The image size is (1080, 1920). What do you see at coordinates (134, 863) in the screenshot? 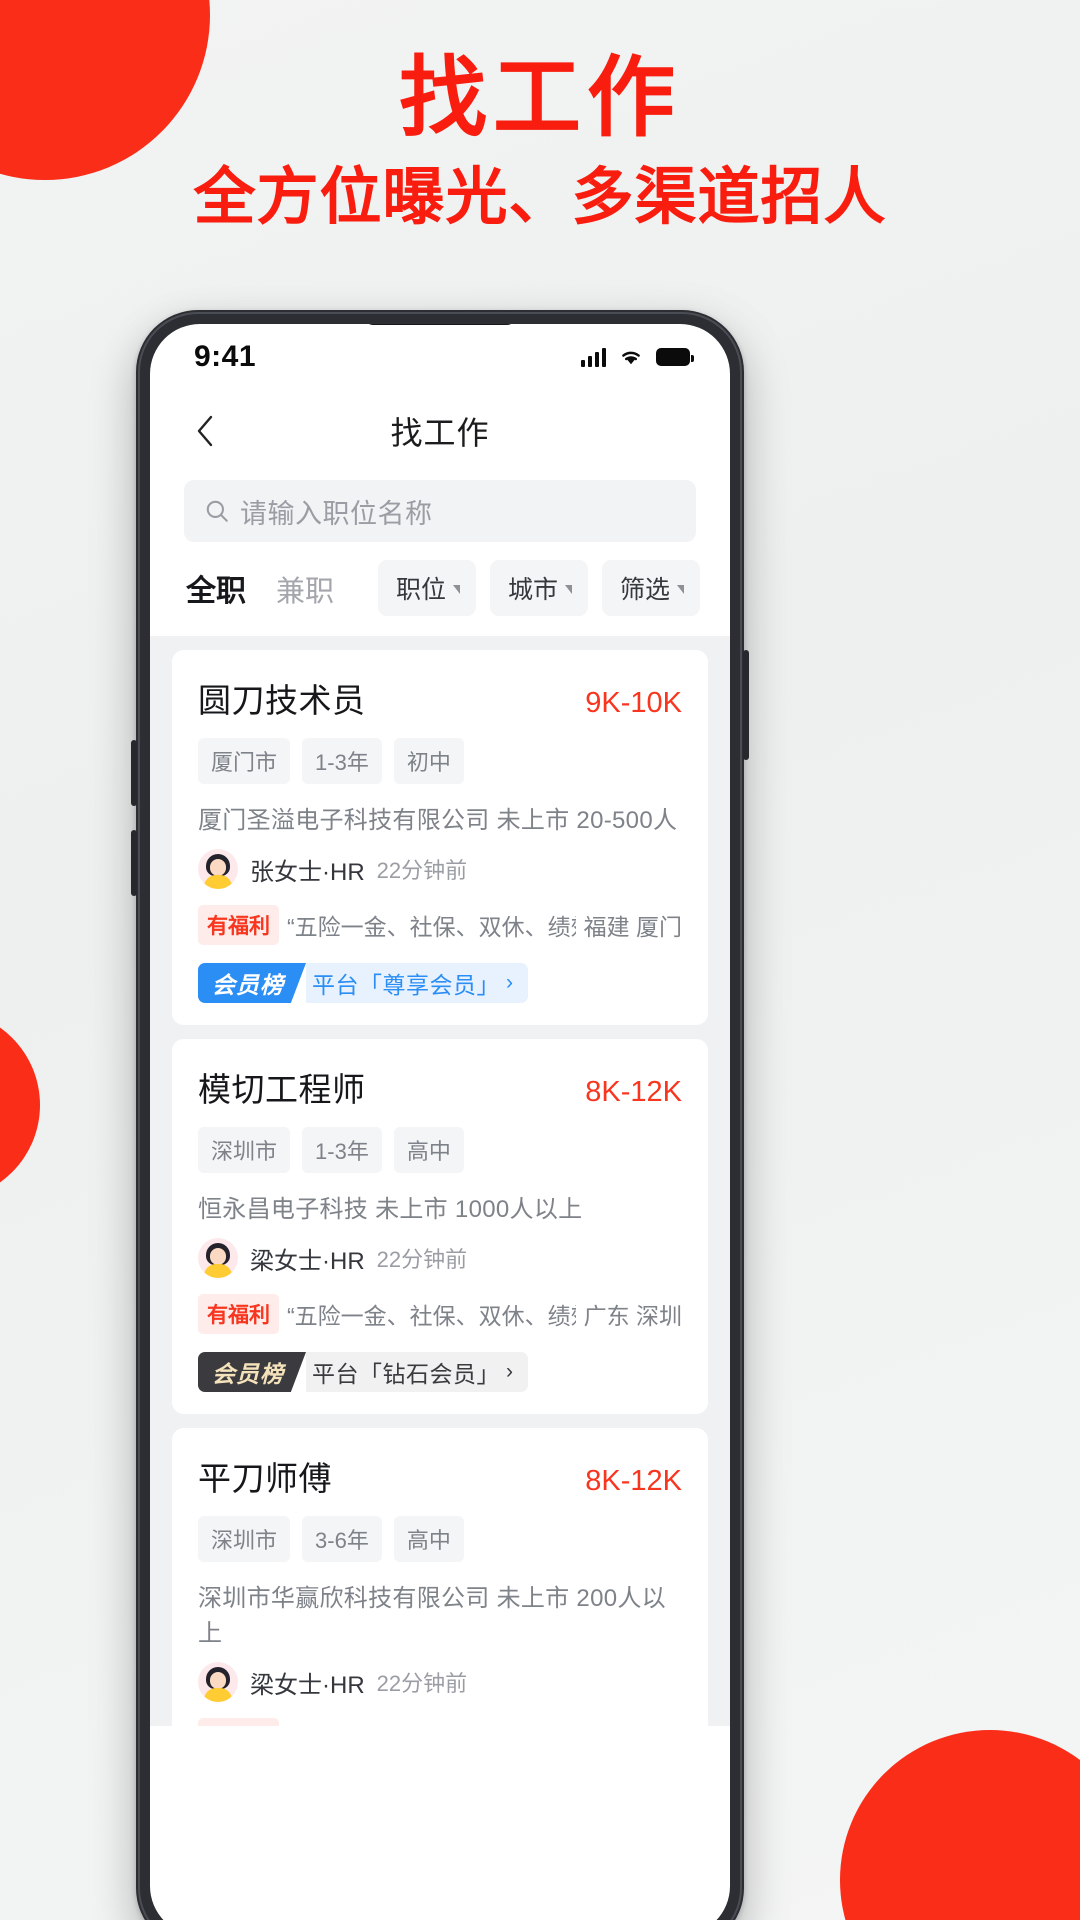
I see `phone-volume-down-button` at bounding box center [134, 863].